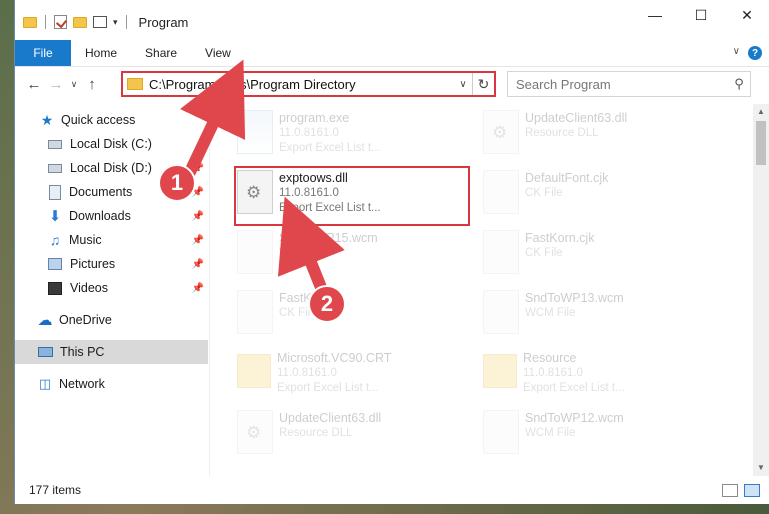 The image size is (769, 514). What do you see at coordinates (327, 304) in the screenshot?
I see `step-2-badge: 2` at bounding box center [327, 304].